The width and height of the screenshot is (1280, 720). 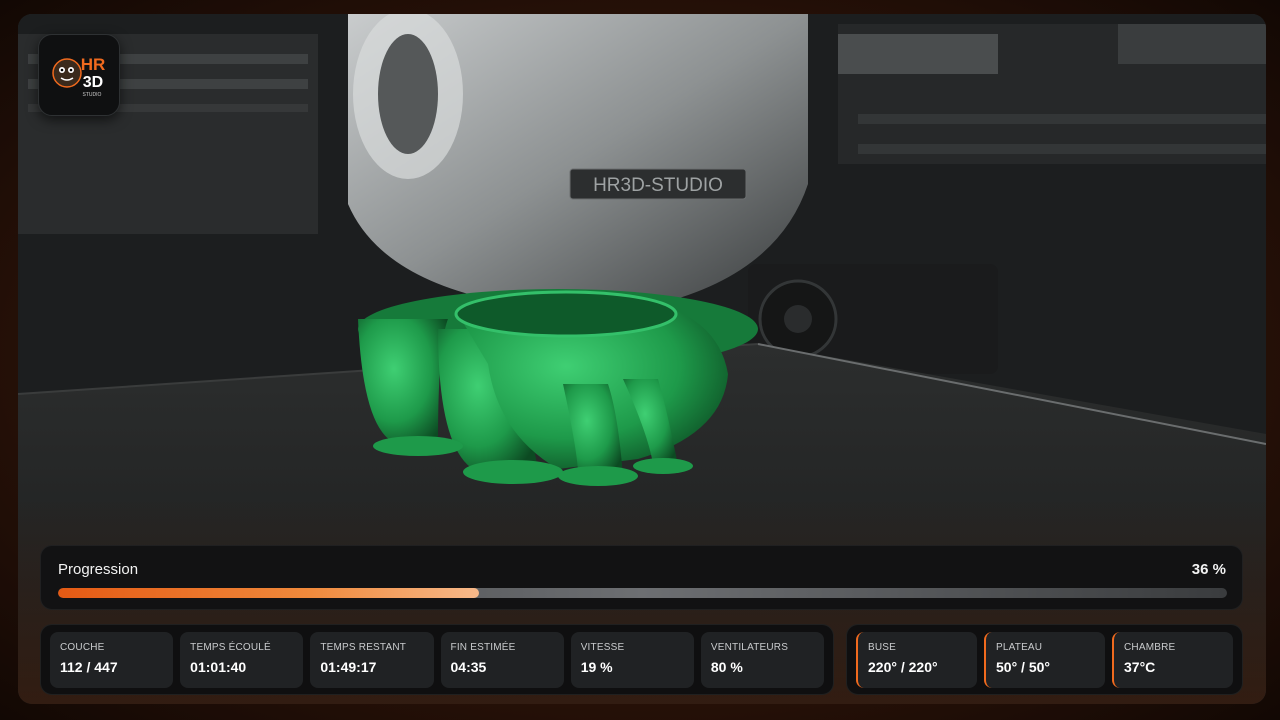 I want to click on stat-label: TEMPS RESTANT, so click(x=363, y=647).